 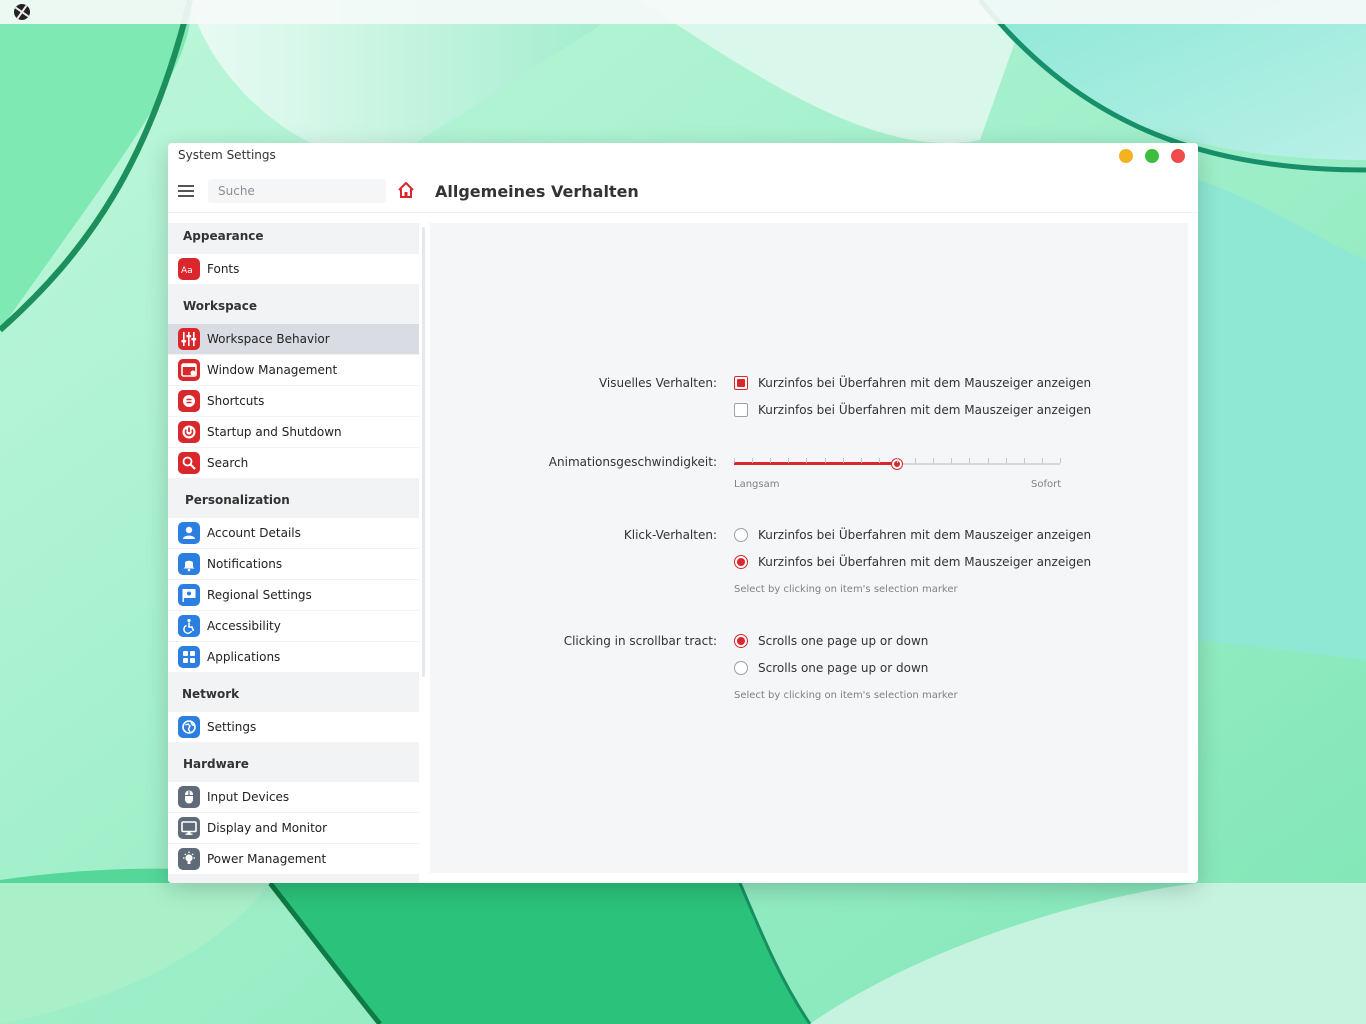 I want to click on section-header-network: Network, so click(x=211, y=694).